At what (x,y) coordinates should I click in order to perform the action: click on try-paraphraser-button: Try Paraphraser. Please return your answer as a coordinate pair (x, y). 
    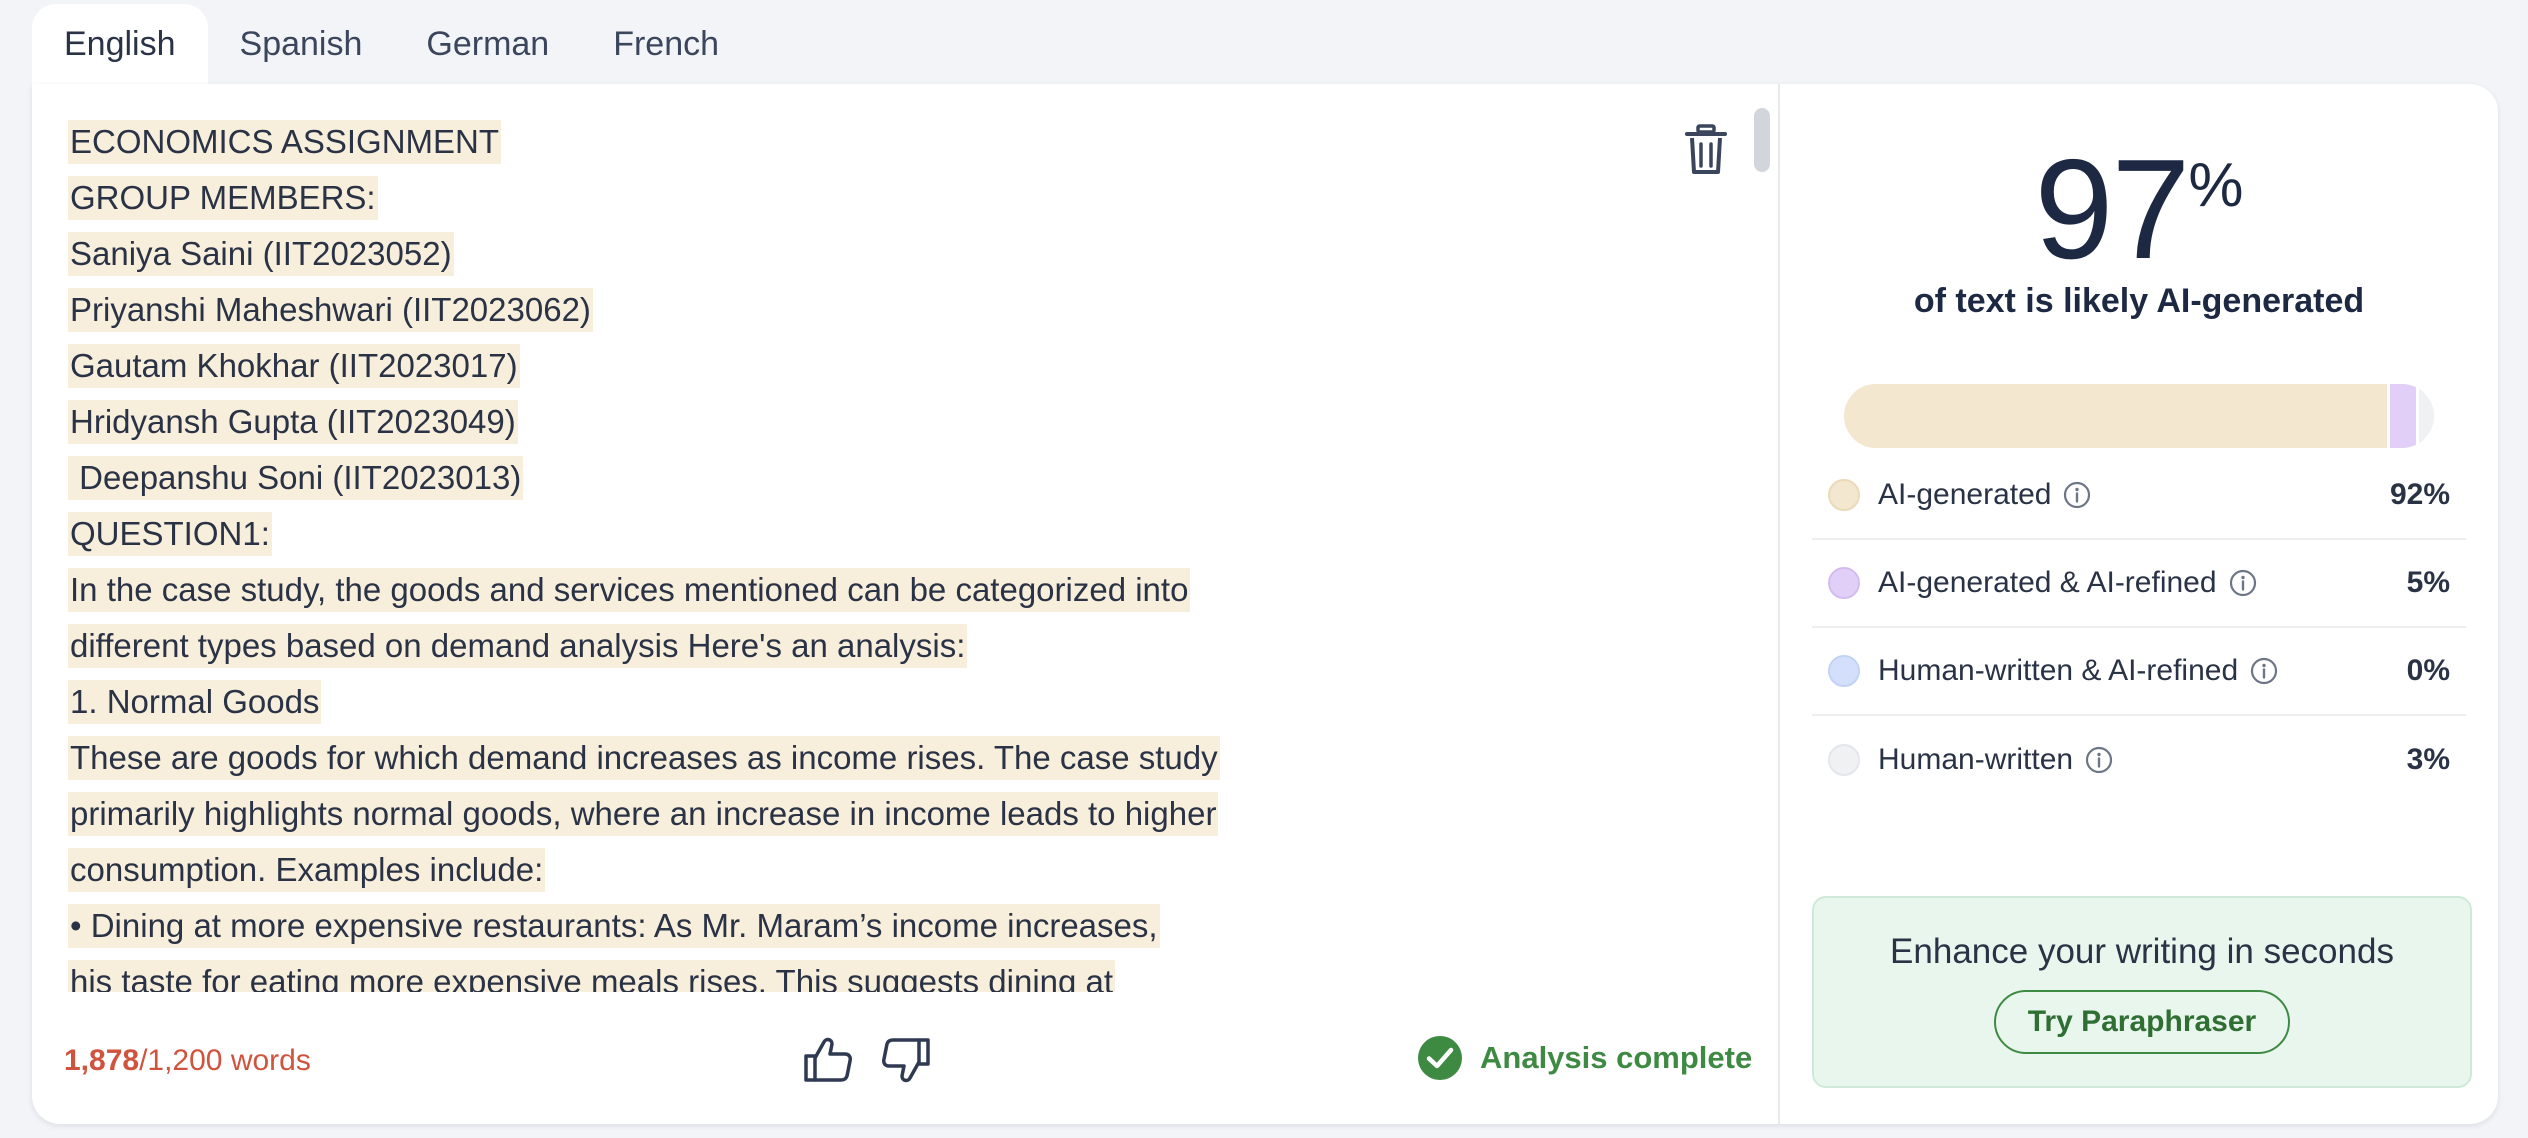
    Looking at the image, I should click on (2142, 1022).